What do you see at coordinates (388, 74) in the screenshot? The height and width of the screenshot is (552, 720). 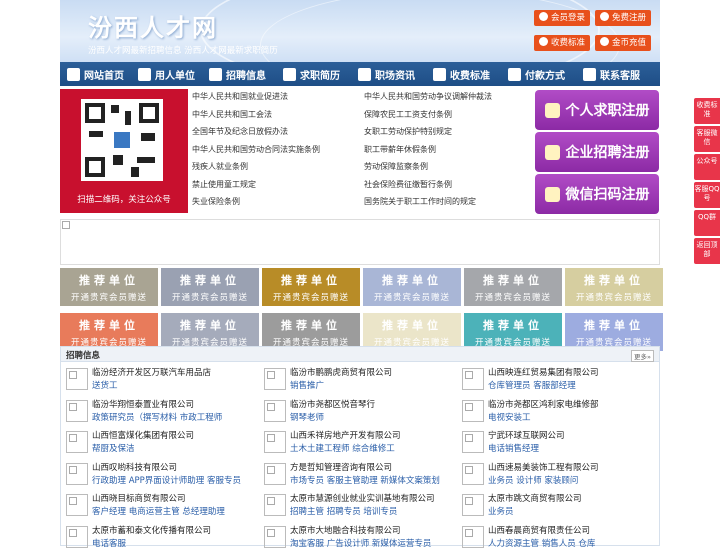 I see `nav-item-5: 职场资讯` at bounding box center [388, 74].